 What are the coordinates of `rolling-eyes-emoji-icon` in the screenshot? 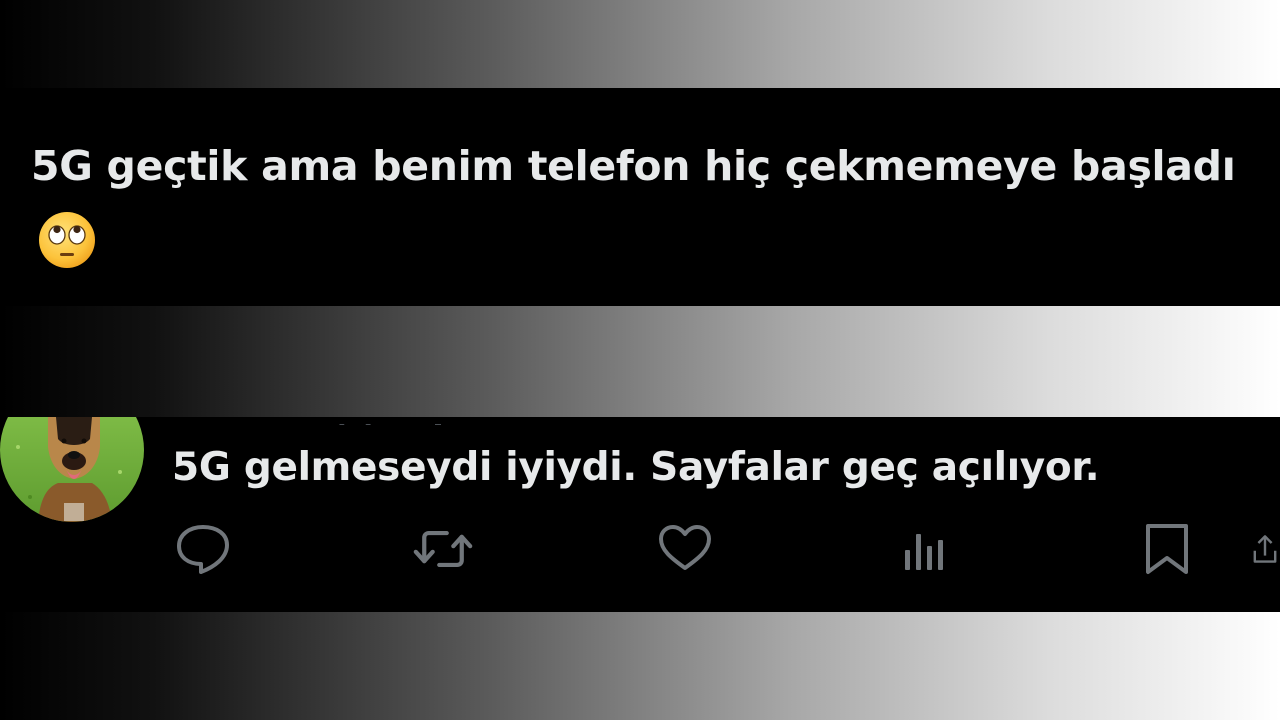 It's located at (67, 240).